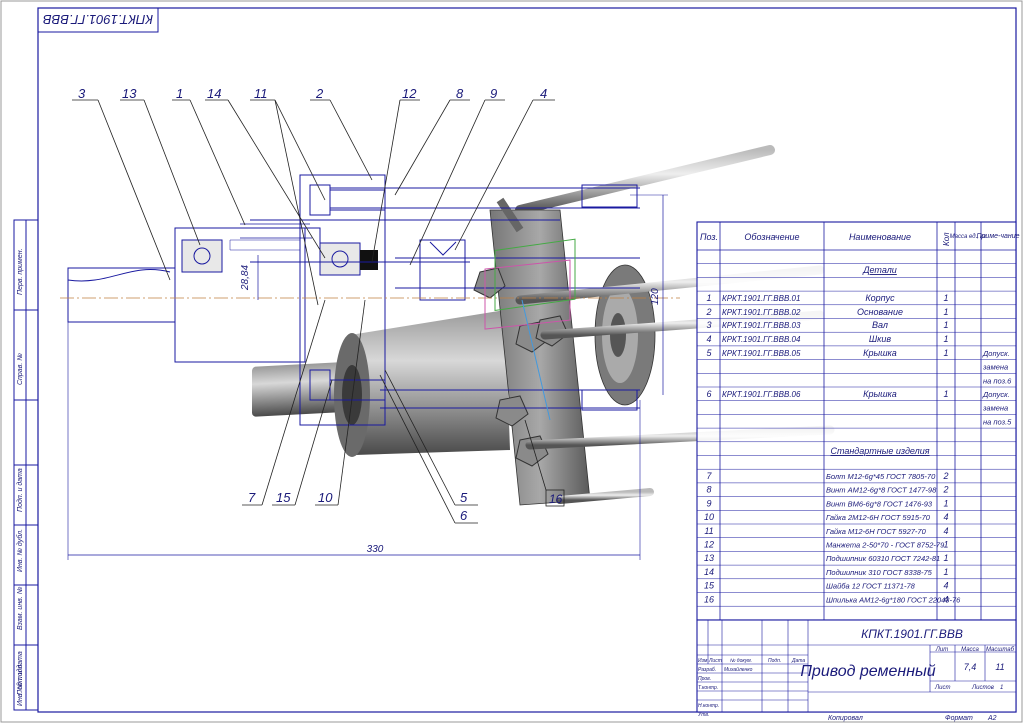 This screenshot has height=724, width=1024. Describe the element at coordinates (708, 312) in the screenshot. I see `spec-row-pos: 2` at that location.